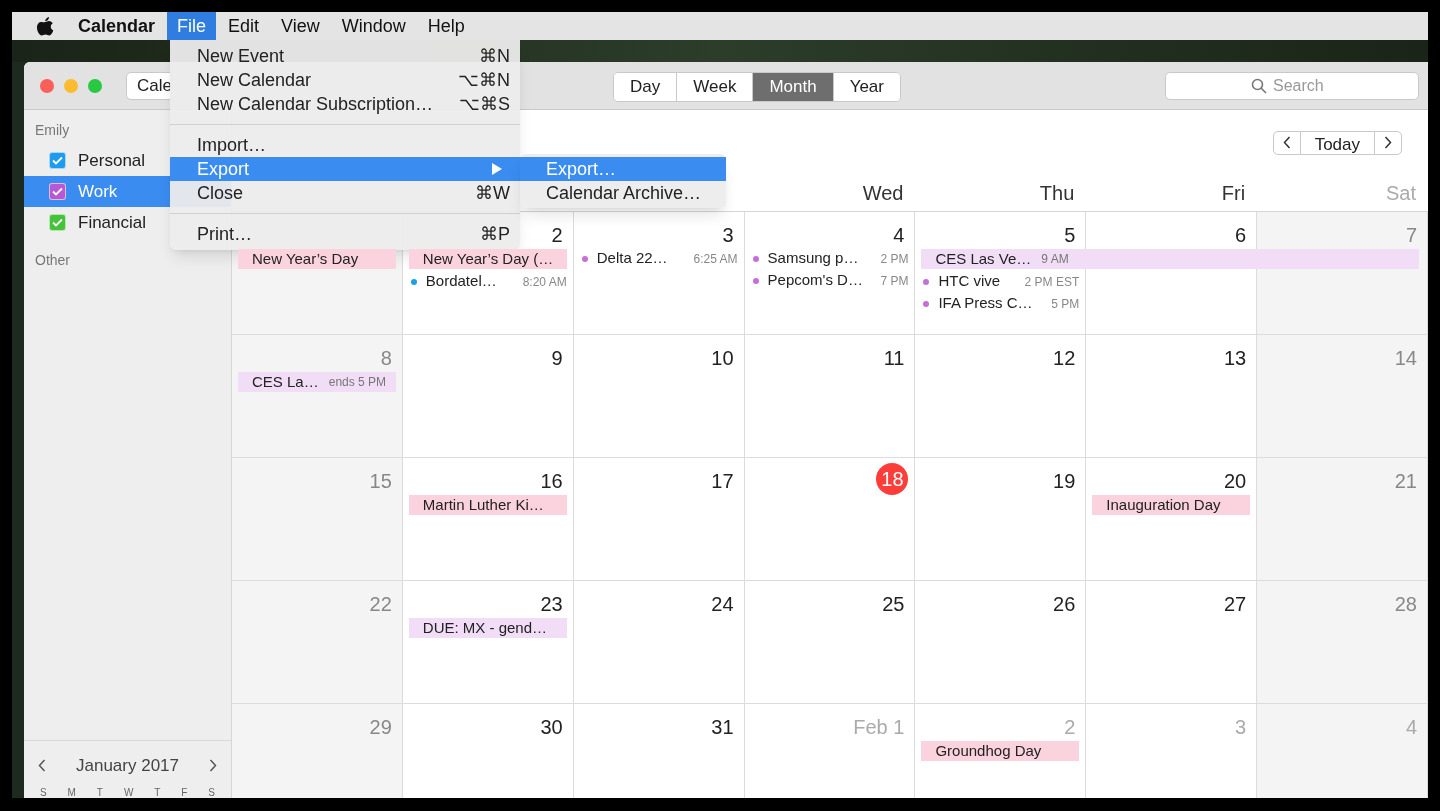 This screenshot has width=1440, height=811. What do you see at coordinates (149, 85) in the screenshot?
I see `calendars-button: Cale` at bounding box center [149, 85].